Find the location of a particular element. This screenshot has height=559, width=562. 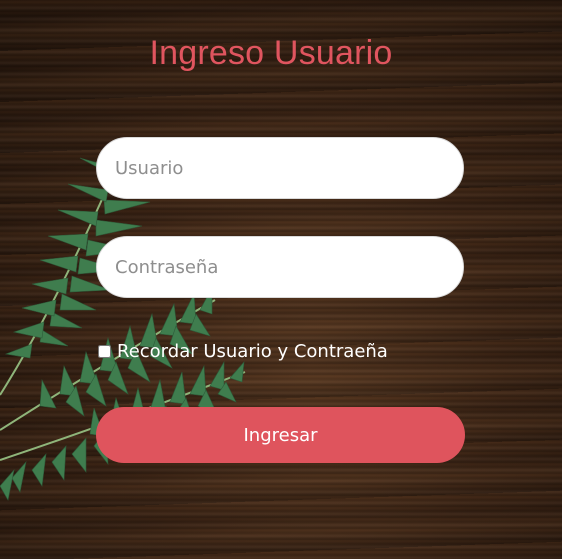

username-input is located at coordinates (280, 168).